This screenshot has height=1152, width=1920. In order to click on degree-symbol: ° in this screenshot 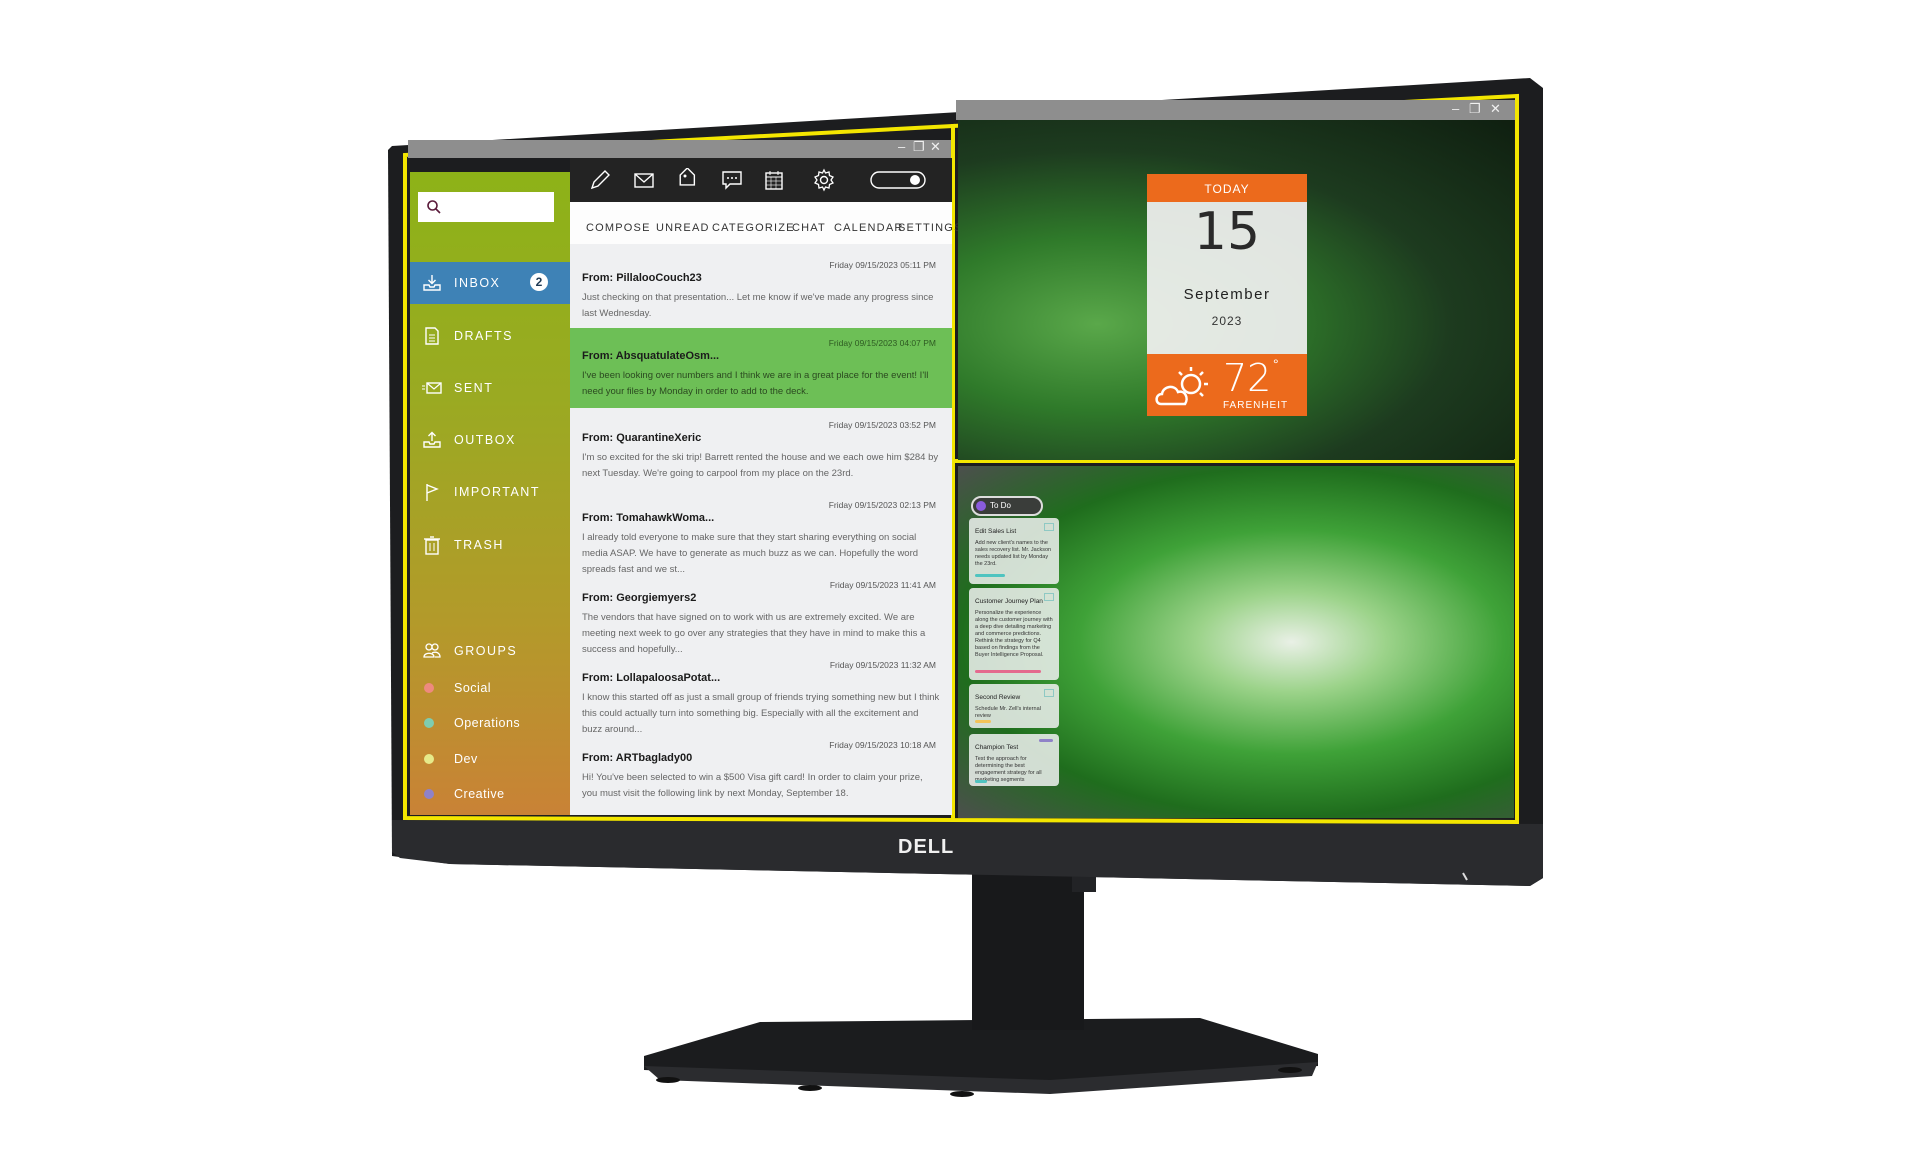, I will do `click(1276, 364)`.